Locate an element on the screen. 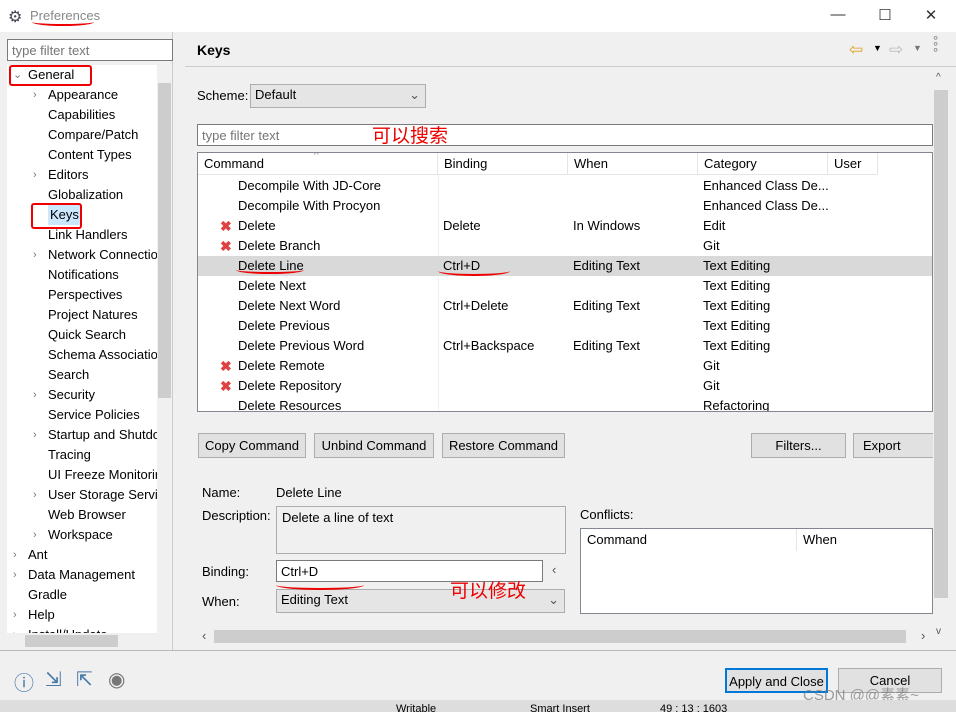  table-row: ✖ Delete Branch Git is located at coordinates (565, 246).